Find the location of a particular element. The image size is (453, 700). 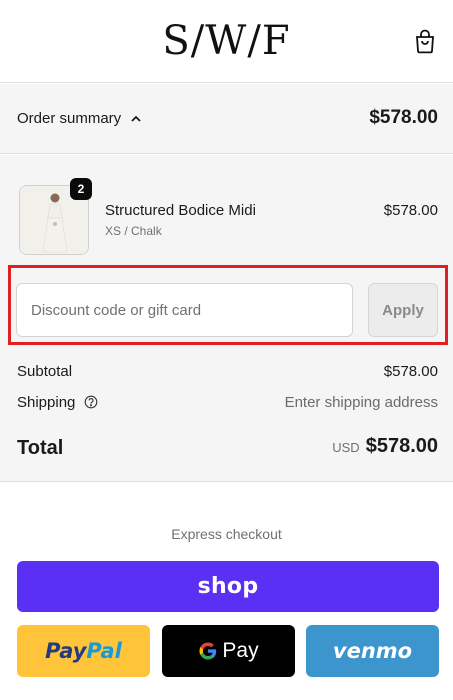

quantity-badge: 2 is located at coordinates (81, 189).